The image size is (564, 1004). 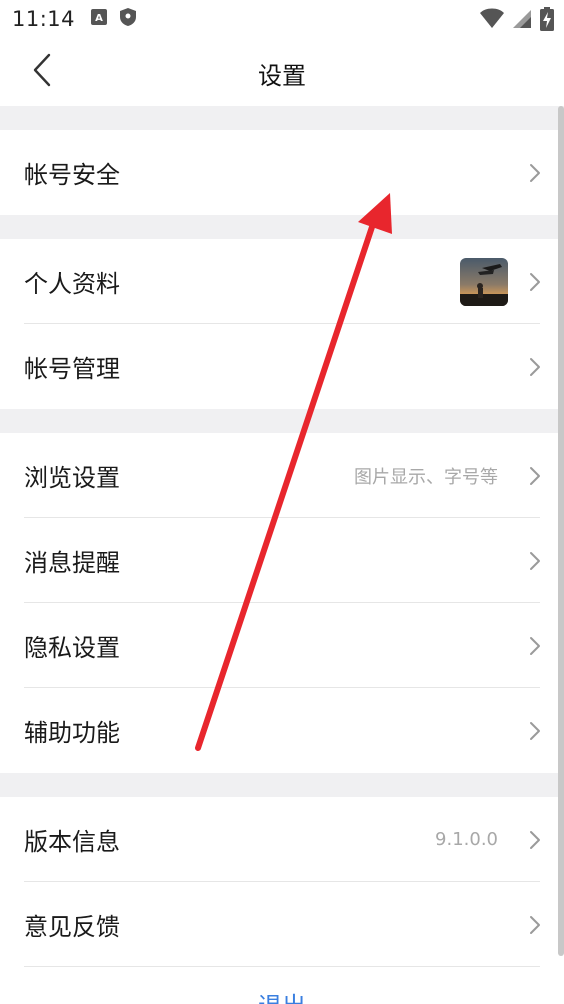 I want to click on shield-icon, so click(x=128, y=19).